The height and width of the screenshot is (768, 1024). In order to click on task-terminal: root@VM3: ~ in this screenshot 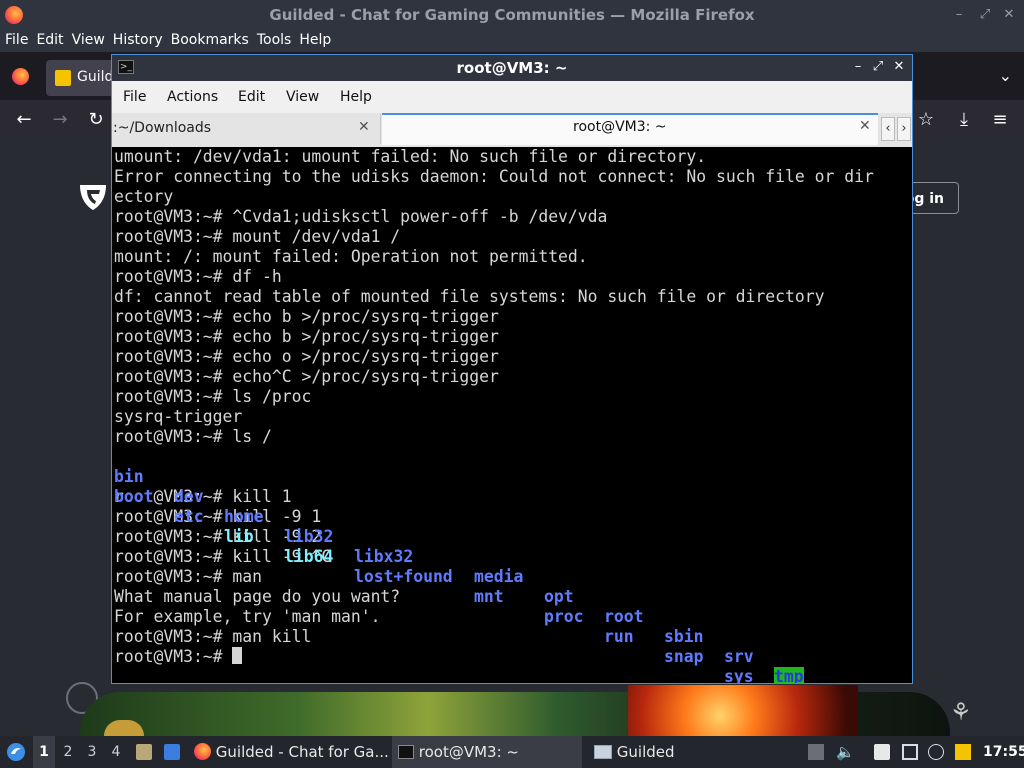, I will do `click(487, 752)`.